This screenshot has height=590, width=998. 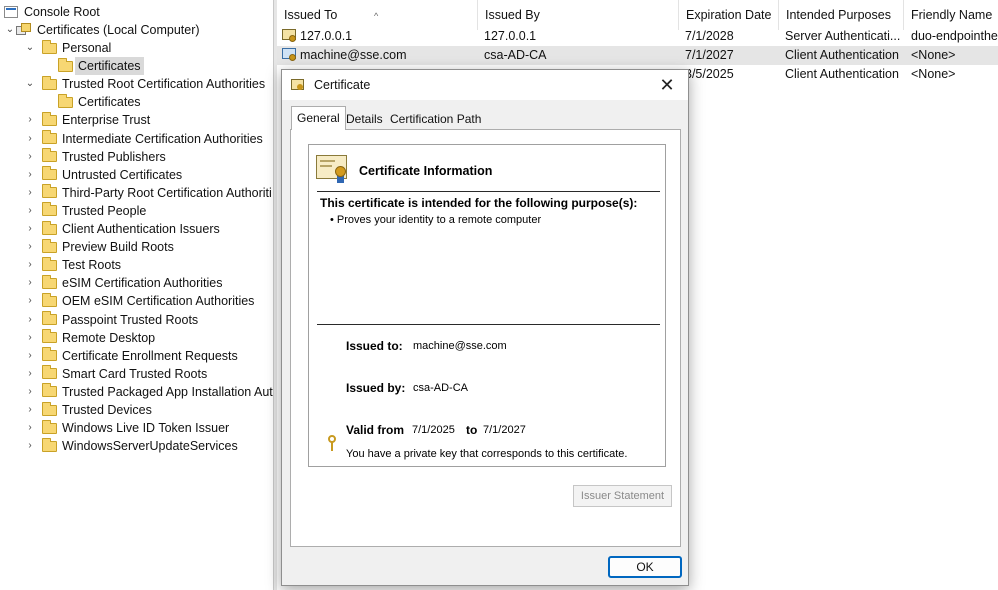 I want to click on tree-label: WindowsServerUpdateServices, so click(x=150, y=446).